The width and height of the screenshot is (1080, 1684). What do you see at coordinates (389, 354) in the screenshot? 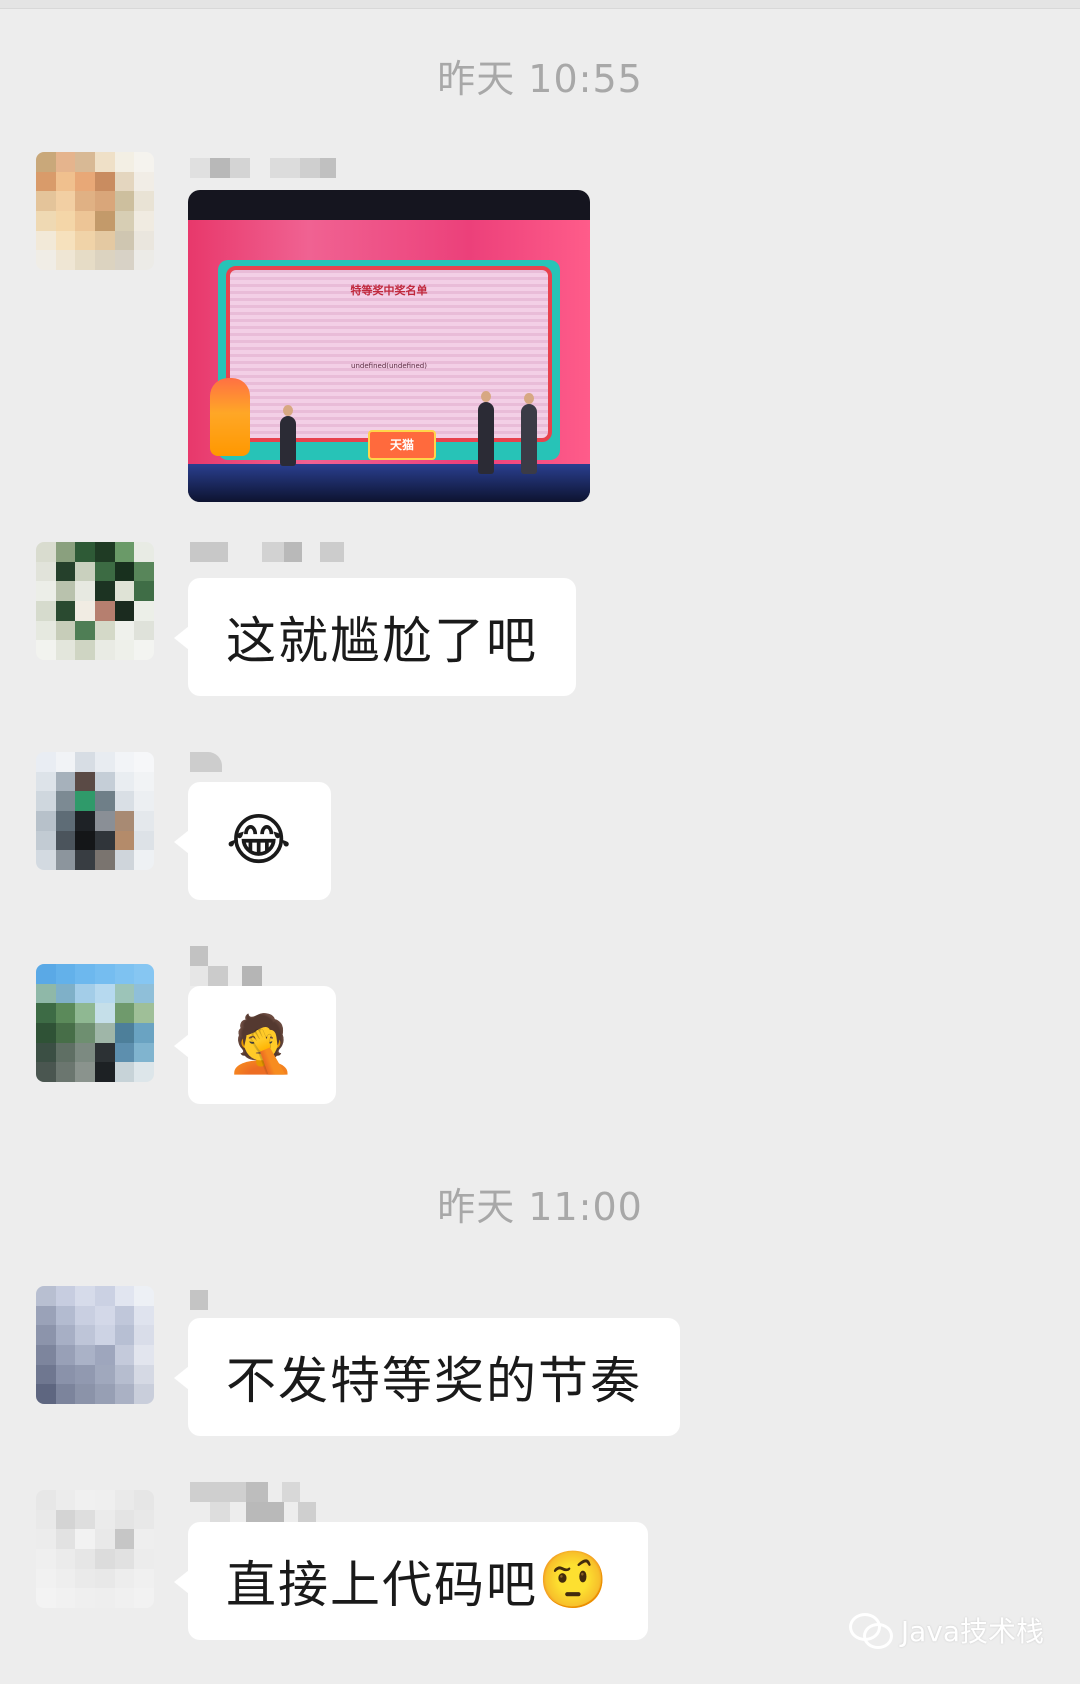
I see `stage-screen: 特等奖中奖名单 undefined(undefined)` at bounding box center [389, 354].